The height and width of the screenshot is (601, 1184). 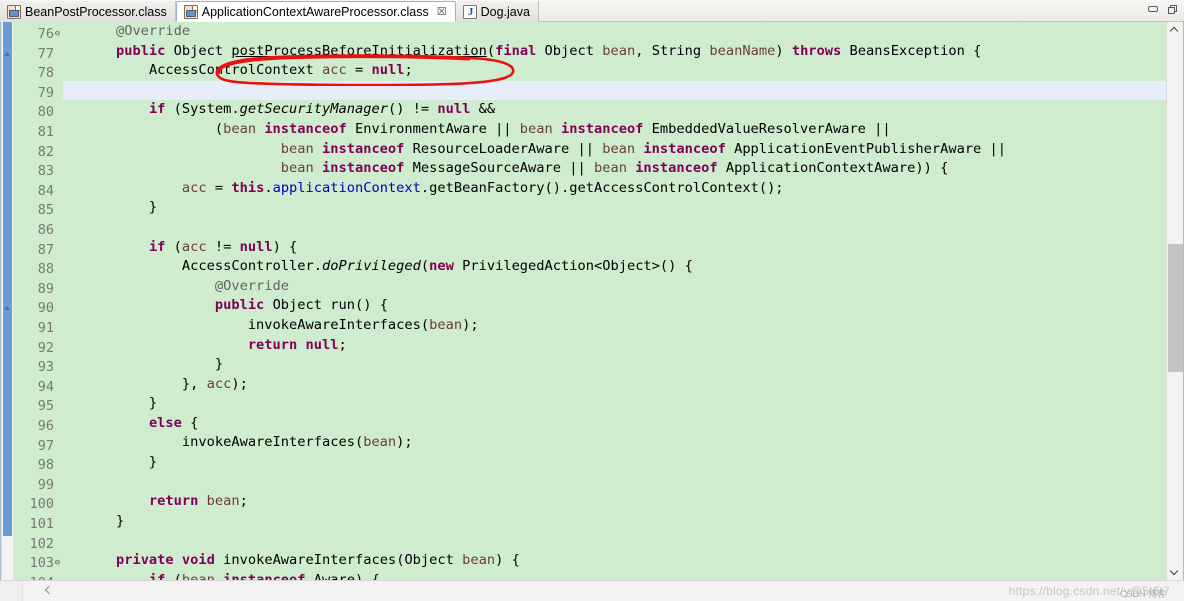 What do you see at coordinates (623, 248) in the screenshot?
I see `code-line: if (acc != null) {` at bounding box center [623, 248].